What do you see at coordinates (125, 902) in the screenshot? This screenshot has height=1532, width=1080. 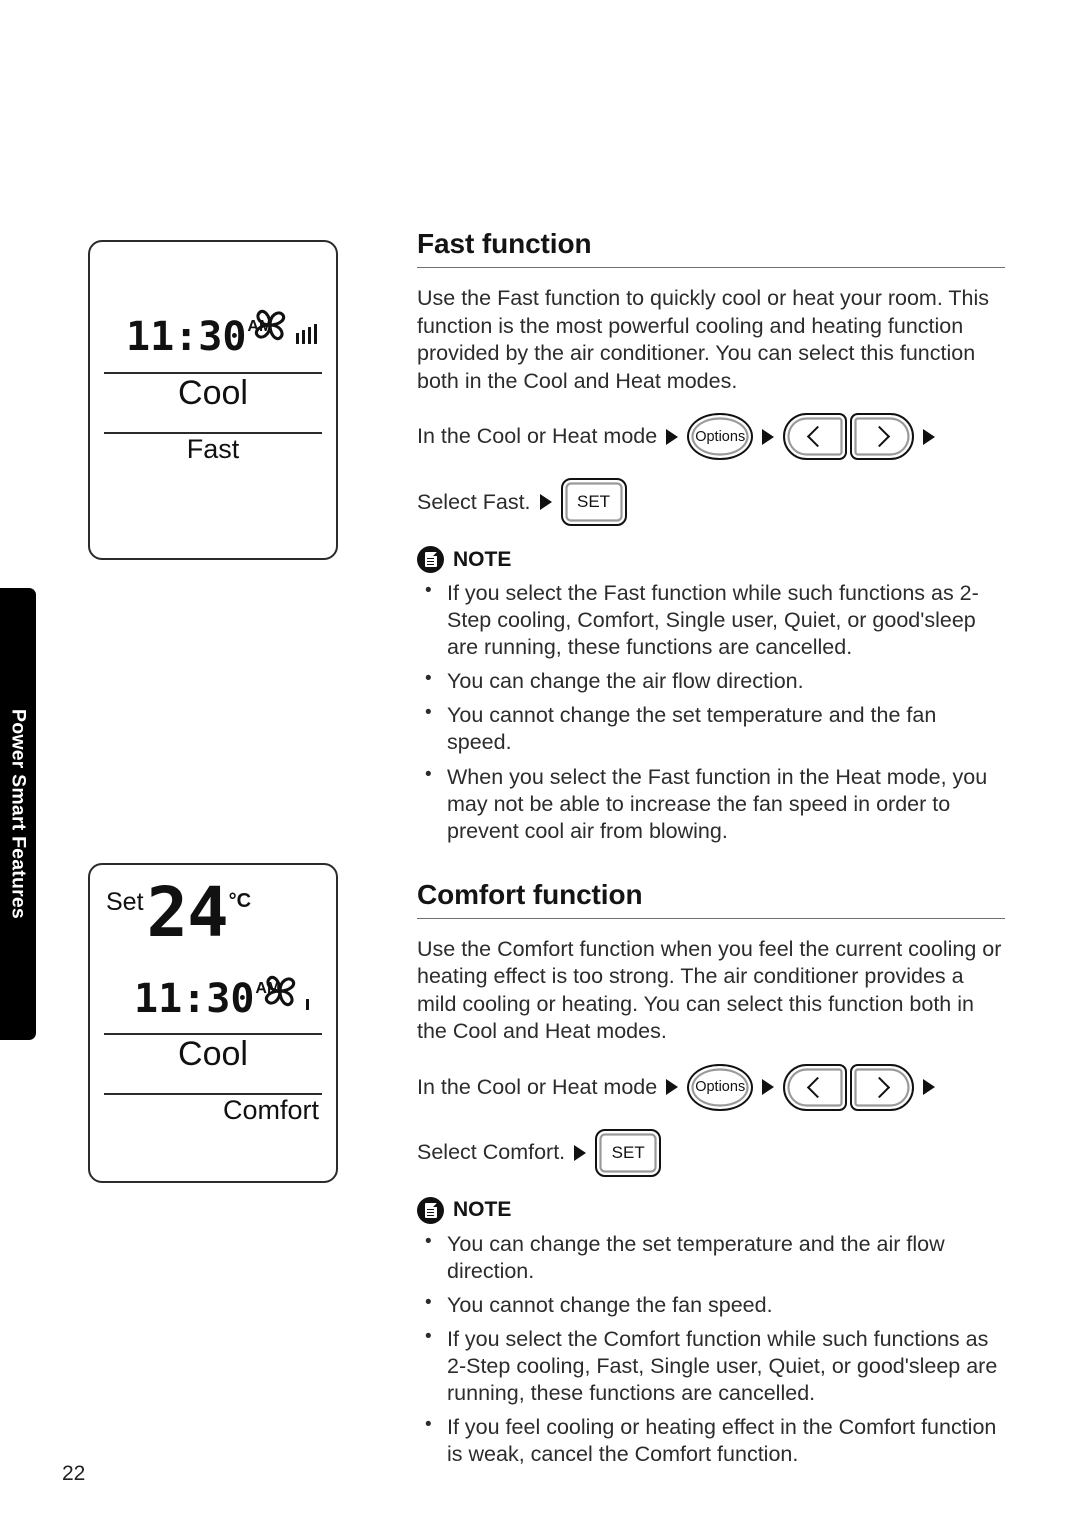 I see `display-set-label: Set` at bounding box center [125, 902].